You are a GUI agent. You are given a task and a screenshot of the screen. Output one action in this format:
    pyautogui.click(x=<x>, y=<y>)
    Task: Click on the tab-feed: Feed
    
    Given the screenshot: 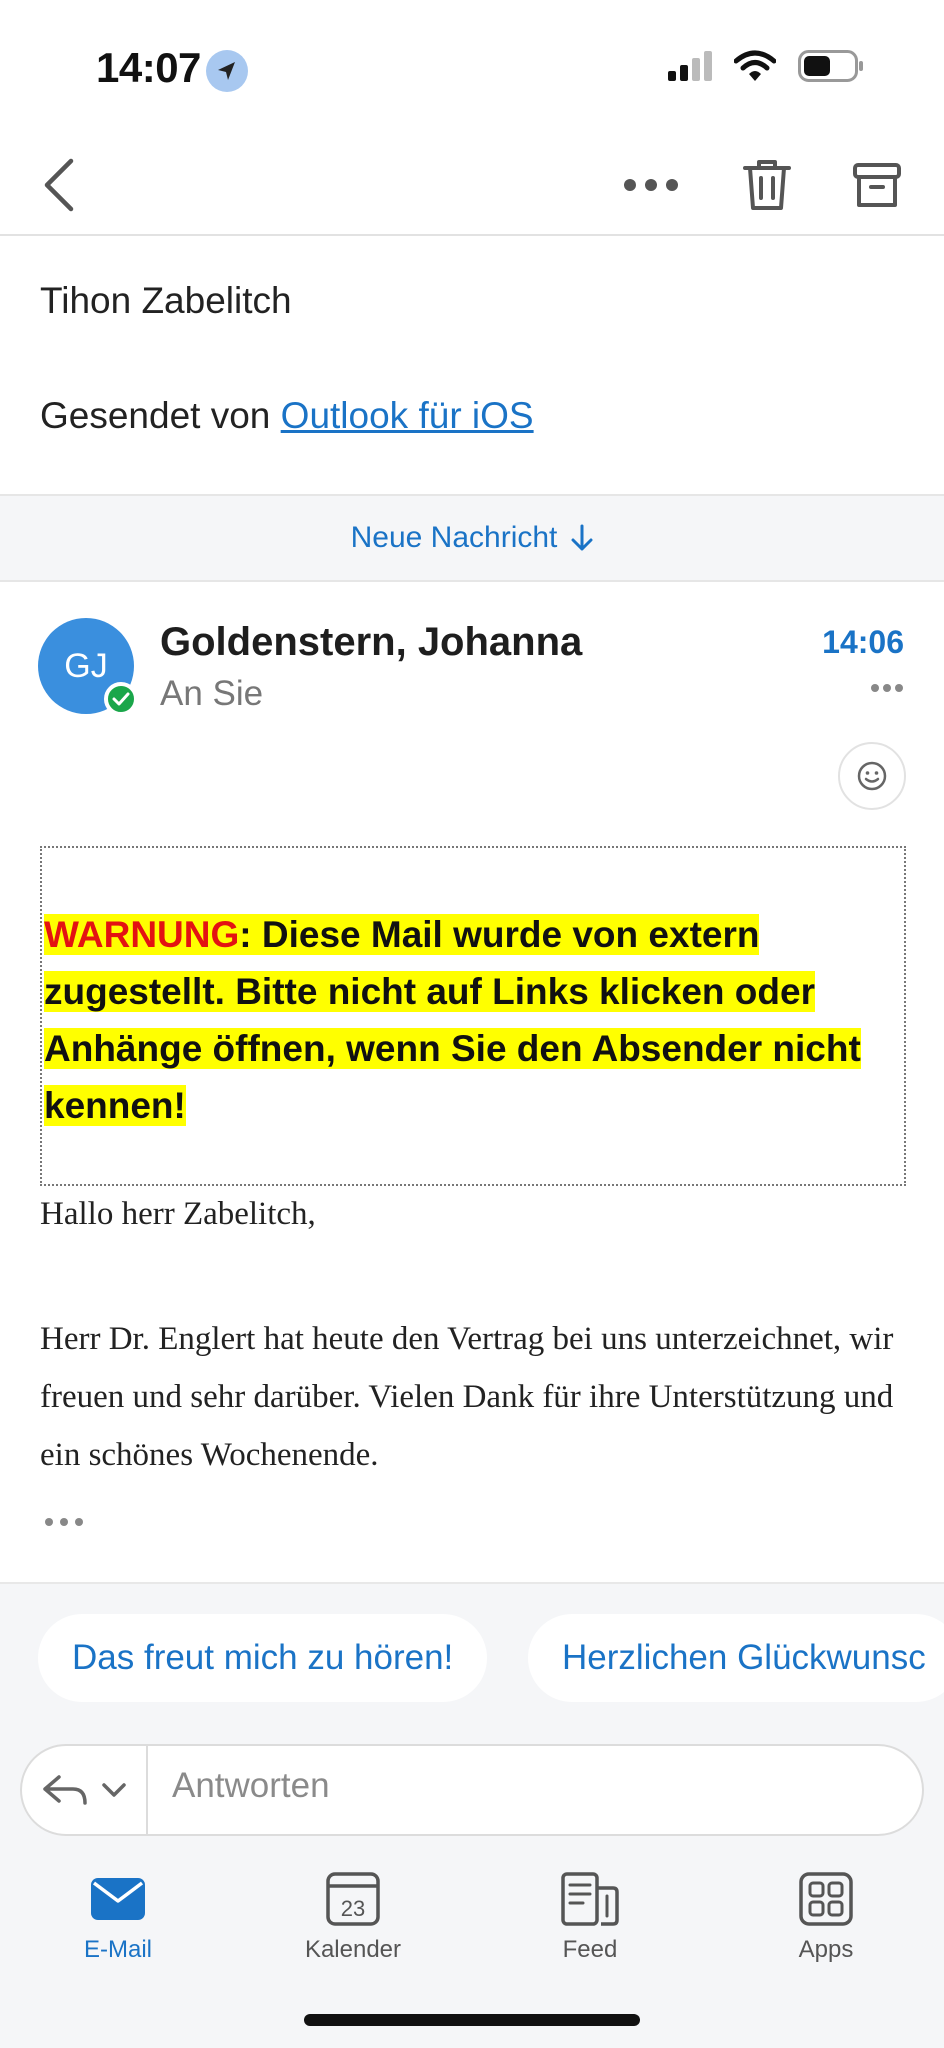 What is the action you would take?
    pyautogui.click(x=590, y=1917)
    